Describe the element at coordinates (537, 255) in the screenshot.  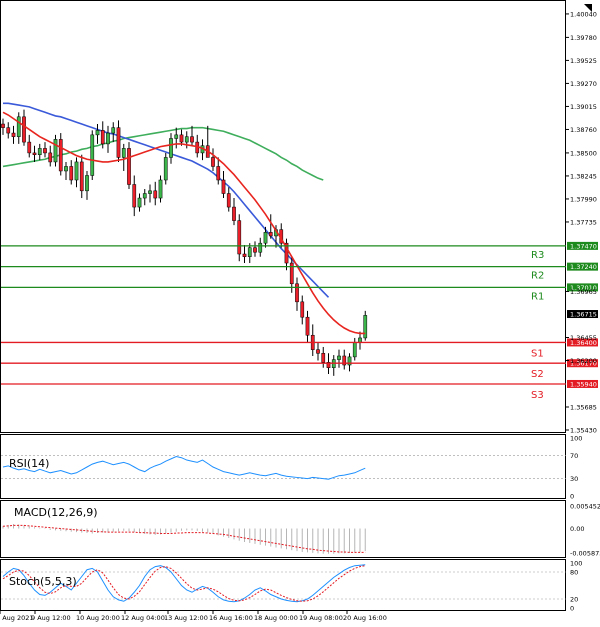
I see `level-label-r3: R3` at that location.